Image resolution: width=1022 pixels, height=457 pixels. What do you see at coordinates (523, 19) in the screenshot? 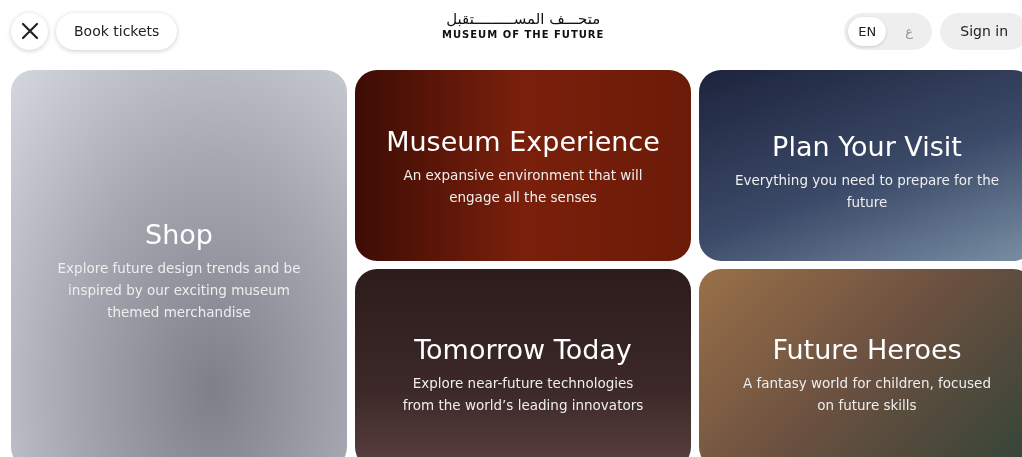
I see `logo-arabic-text: متحـــف المســـــــــتقبل` at bounding box center [523, 19].